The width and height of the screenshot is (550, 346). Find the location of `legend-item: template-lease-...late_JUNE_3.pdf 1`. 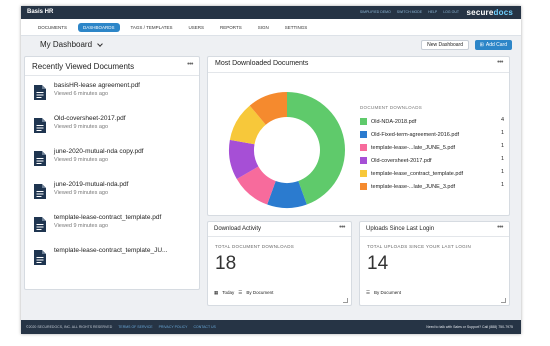

legend-item: template-lease-...late_JUNE_3.pdf 1 is located at coordinates (432, 186).